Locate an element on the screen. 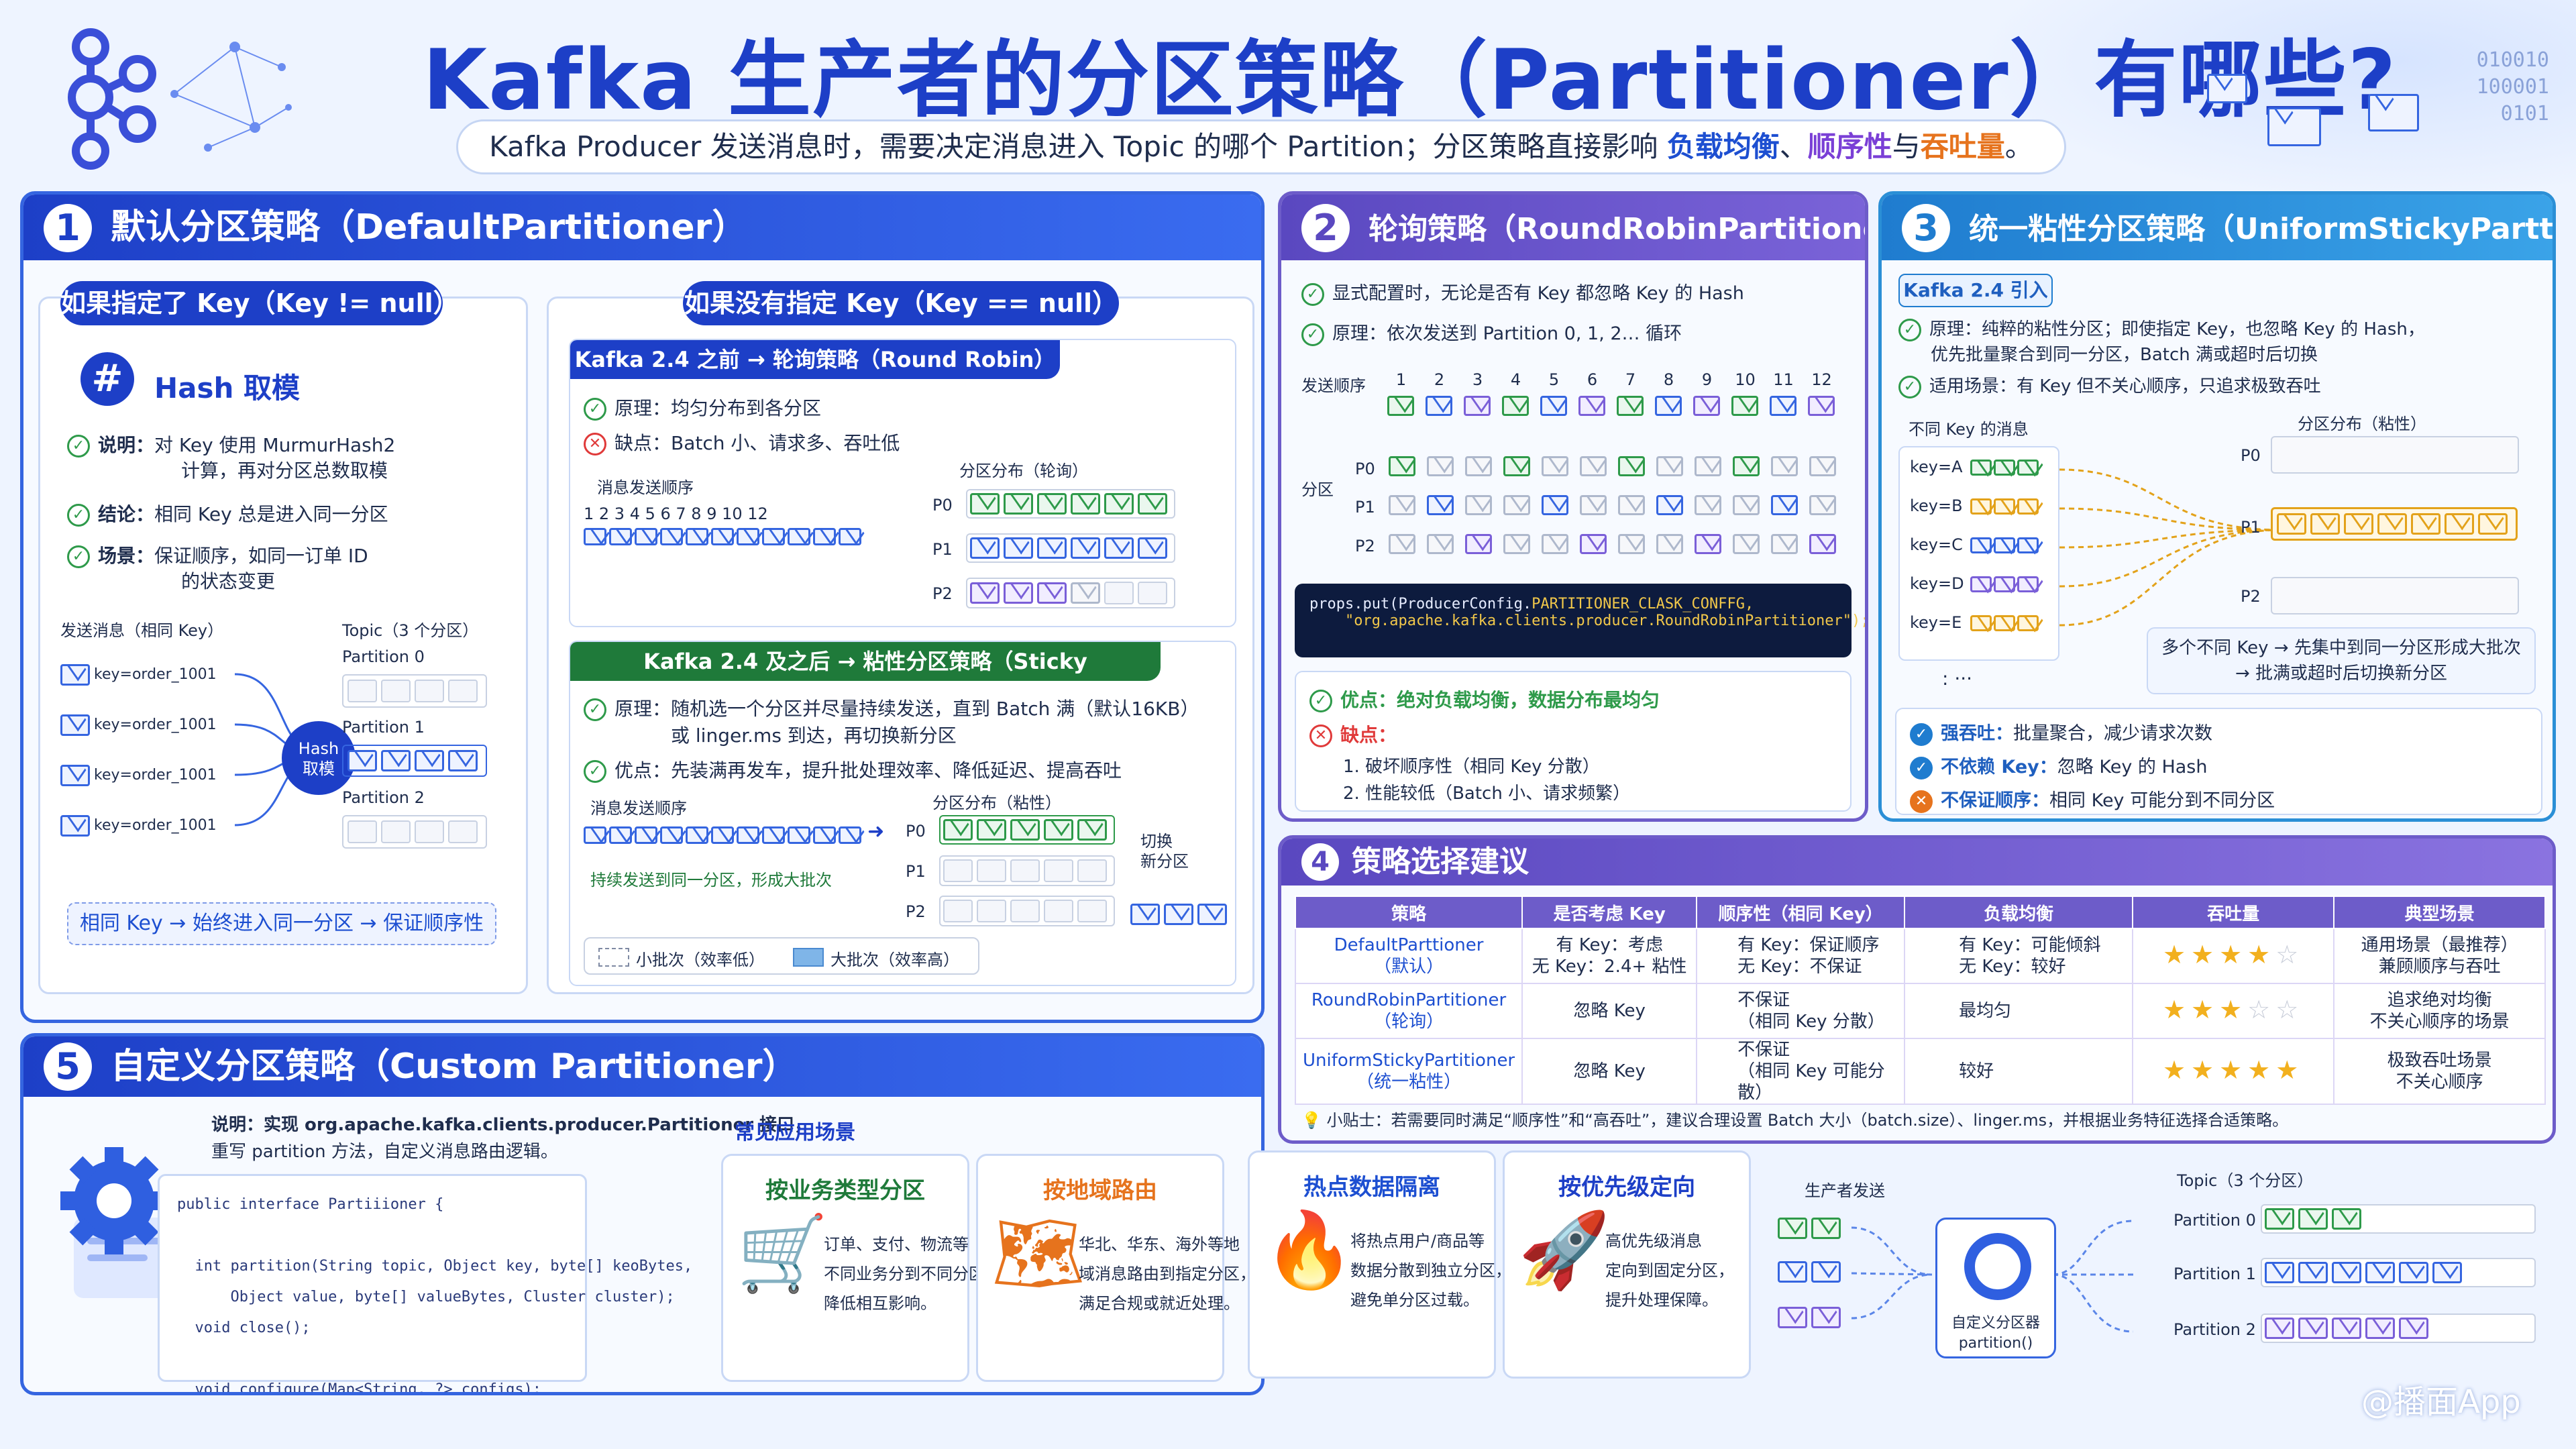 This screenshot has height=1449, width=2576. gear-icon is located at coordinates (1997, 1266).